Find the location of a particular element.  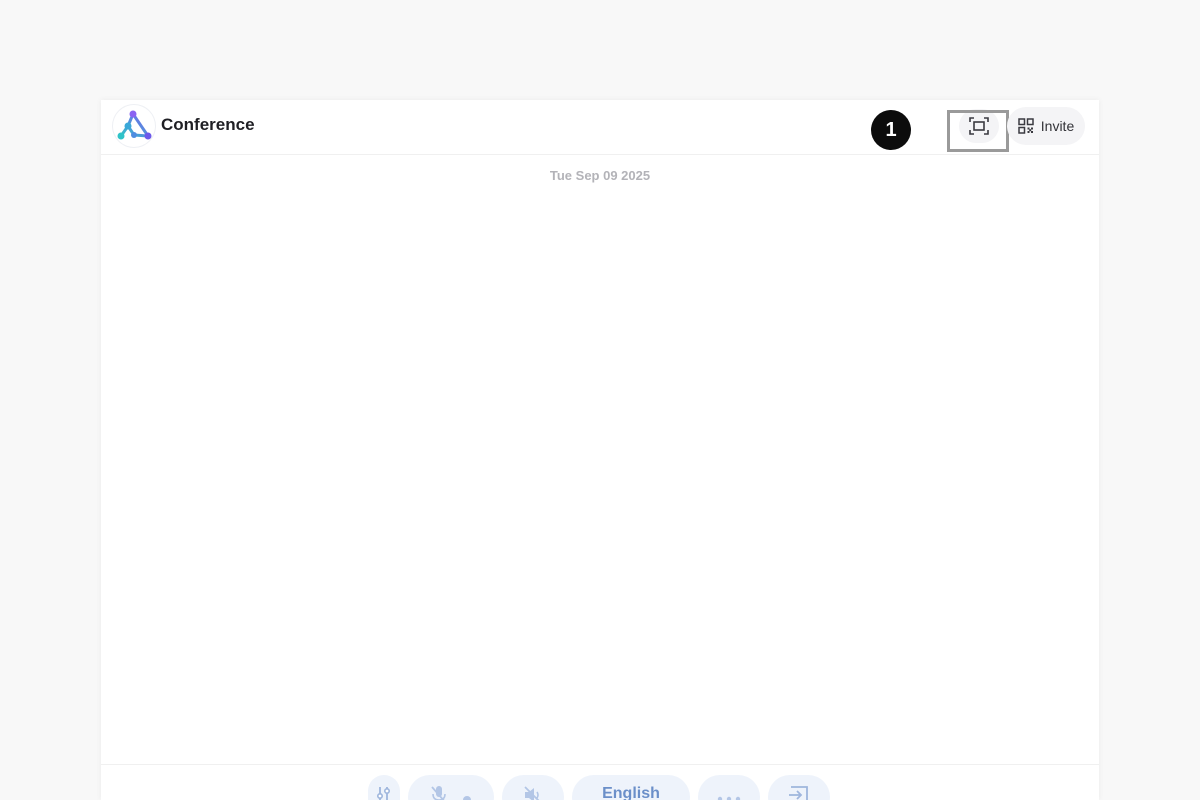

speaker-off-icon is located at coordinates (532, 793).